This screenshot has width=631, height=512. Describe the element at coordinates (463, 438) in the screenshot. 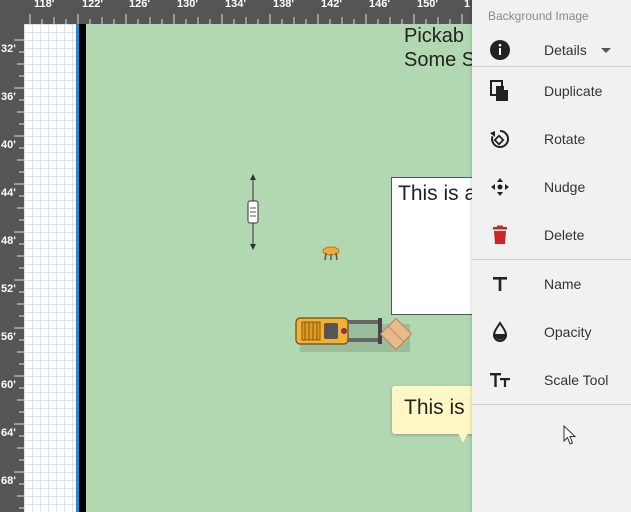

I see `callout-tail` at that location.